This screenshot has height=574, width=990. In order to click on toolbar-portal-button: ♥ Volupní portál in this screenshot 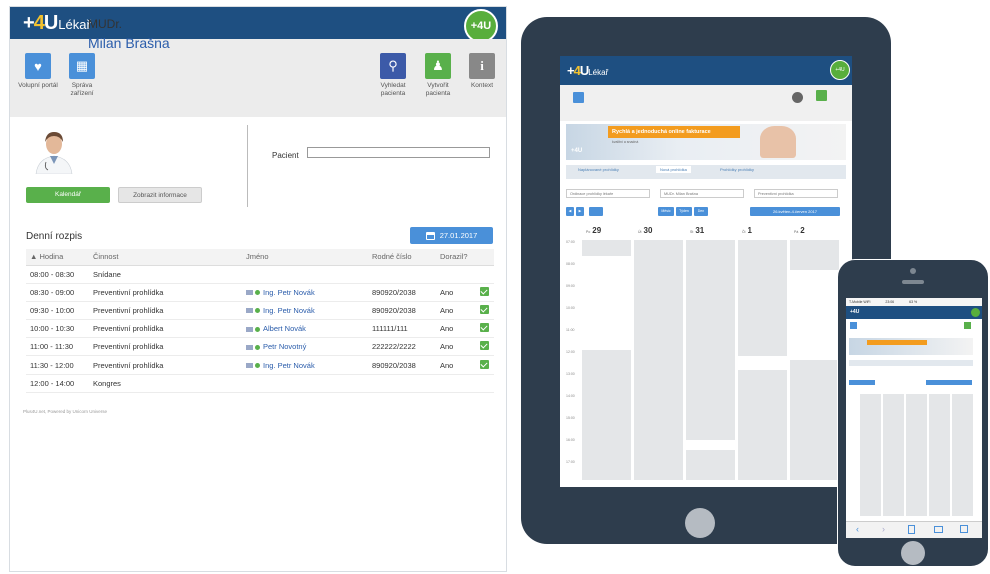, I will do `click(38, 71)`.